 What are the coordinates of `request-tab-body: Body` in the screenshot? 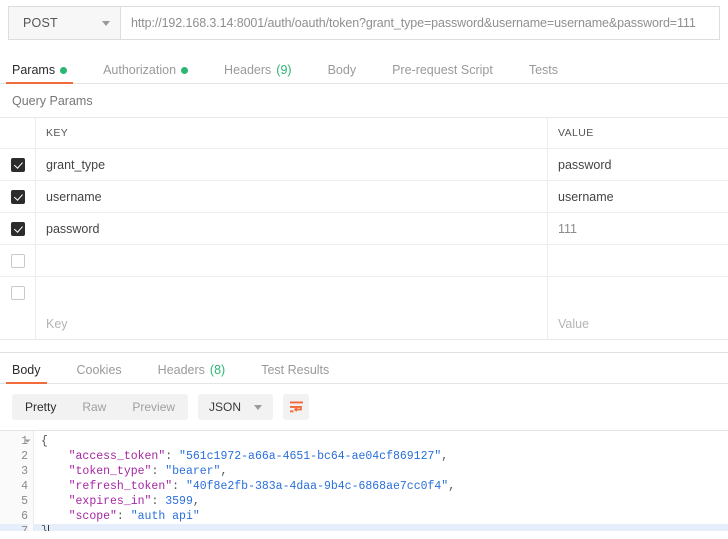 It's located at (342, 73).